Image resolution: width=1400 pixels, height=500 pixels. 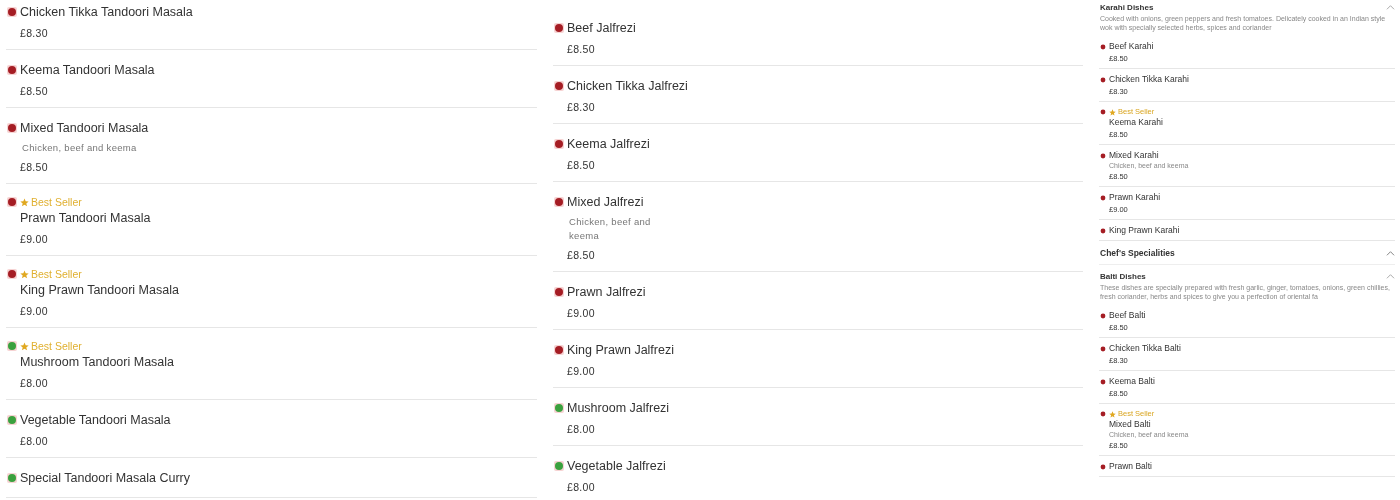 I want to click on dish-name: Chicken Tikka Karahi, so click(x=1149, y=79).